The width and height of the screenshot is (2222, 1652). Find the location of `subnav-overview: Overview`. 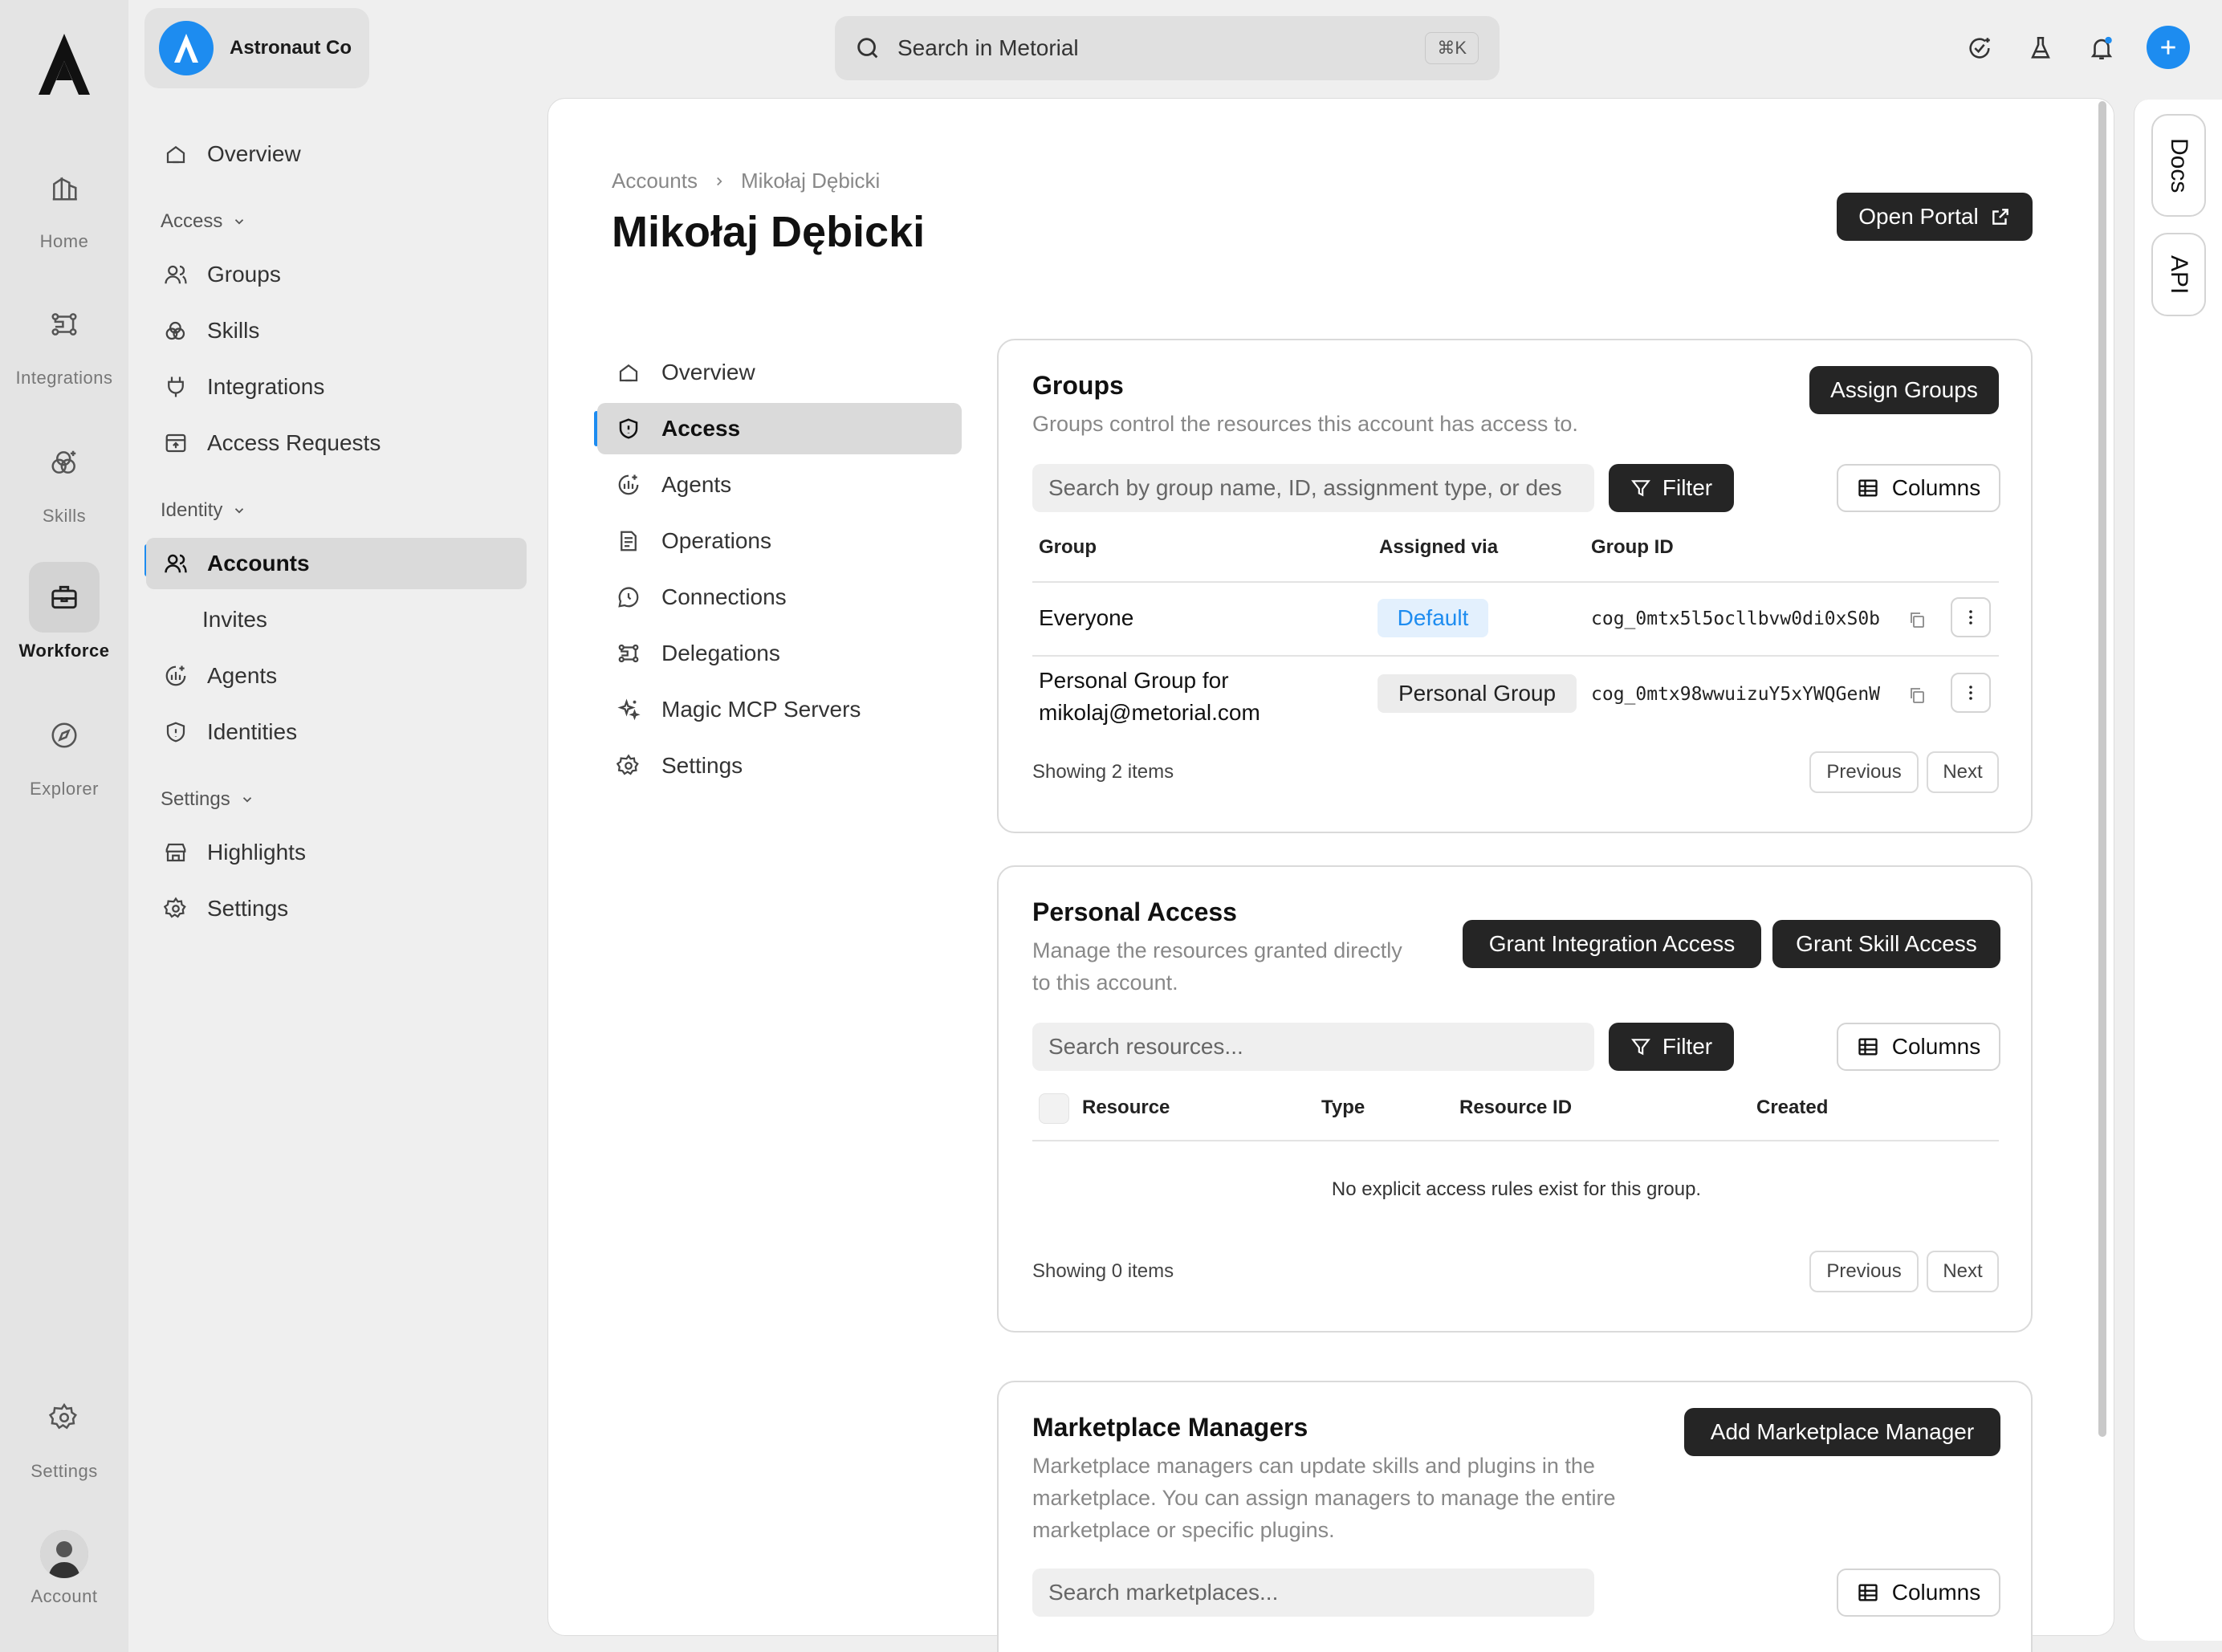

subnav-overview: Overview is located at coordinates (779, 372).